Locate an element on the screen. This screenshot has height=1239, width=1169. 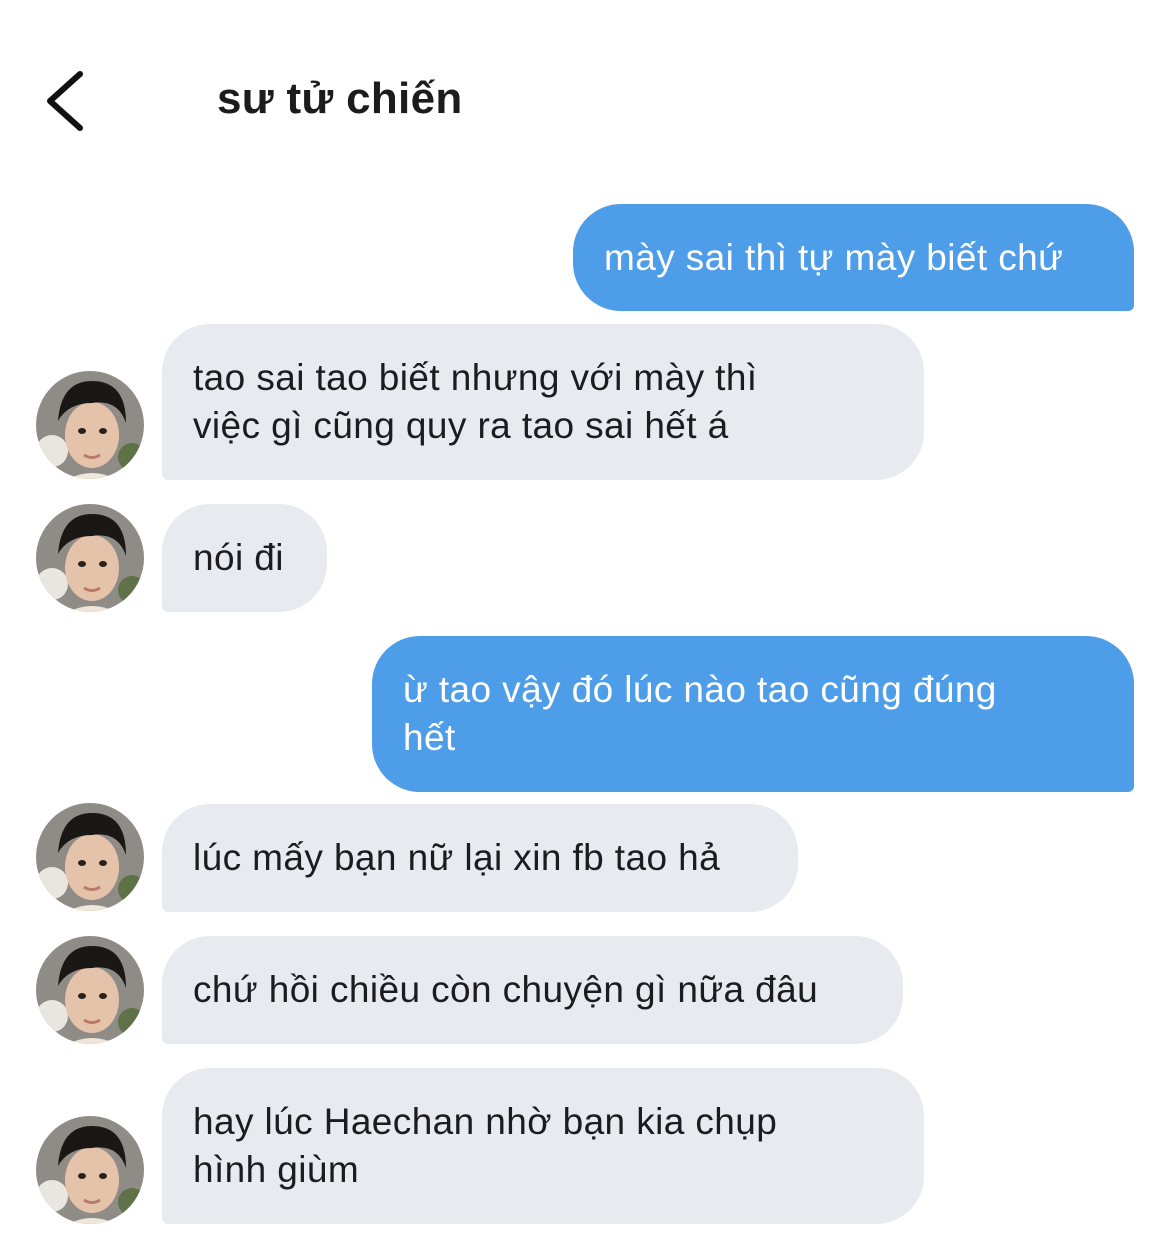
message-text: lúc mấy bạn nữ lại xin fb tao hả is located at coordinates (457, 857).